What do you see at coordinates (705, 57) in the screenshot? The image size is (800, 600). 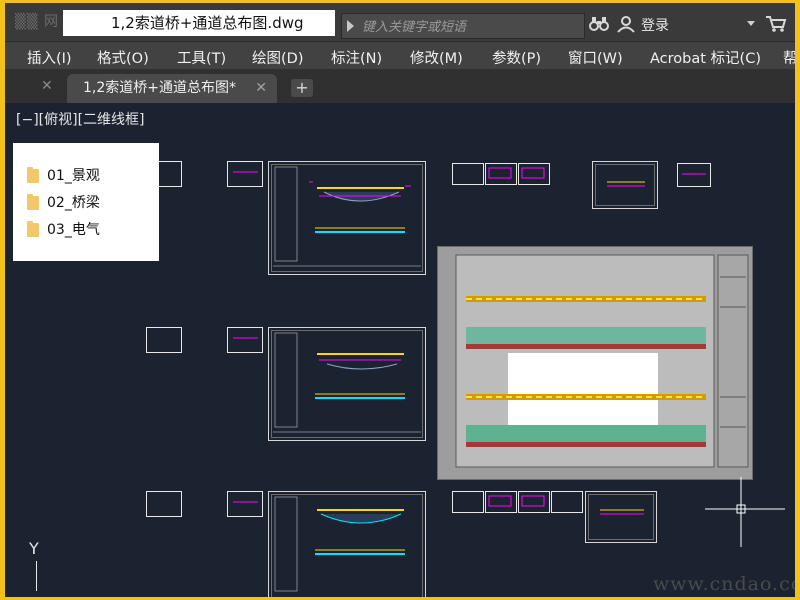 I see `menu-acrobat-markup: Acrobat 标记(C)` at bounding box center [705, 57].